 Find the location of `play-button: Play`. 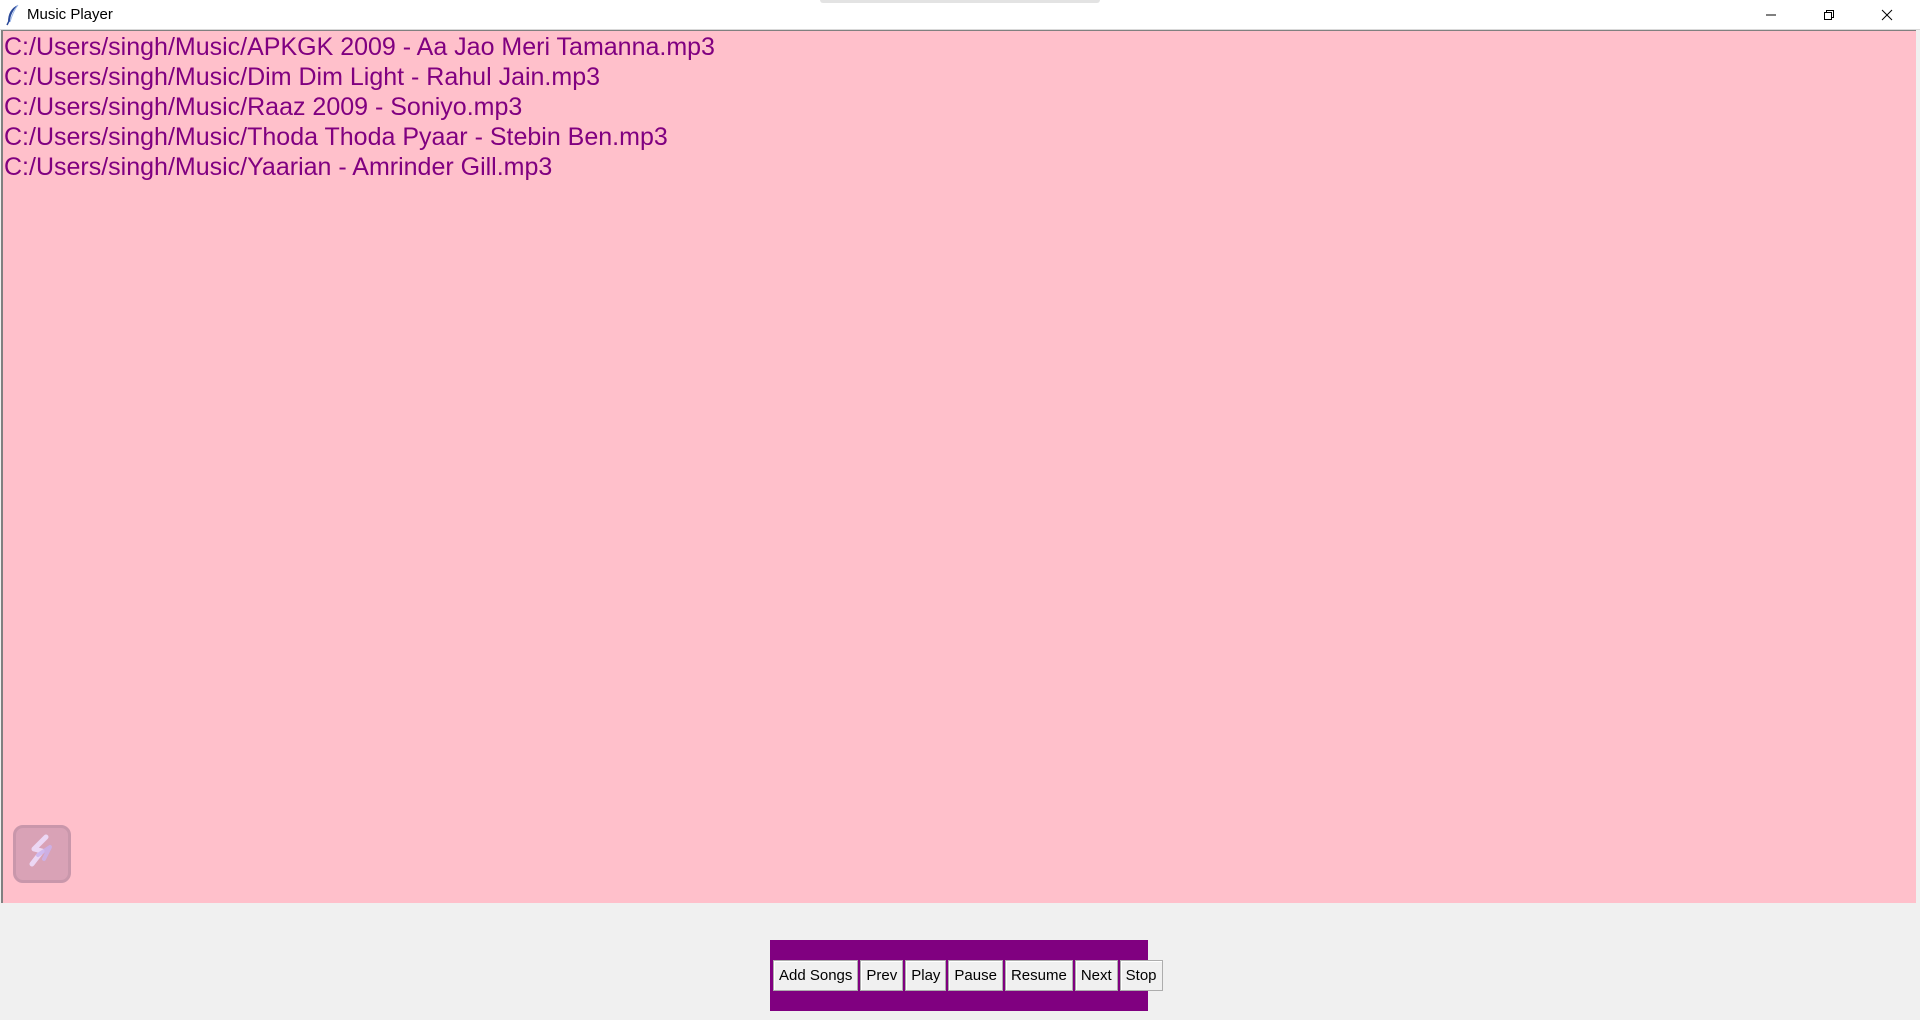

play-button: Play is located at coordinates (926, 975).